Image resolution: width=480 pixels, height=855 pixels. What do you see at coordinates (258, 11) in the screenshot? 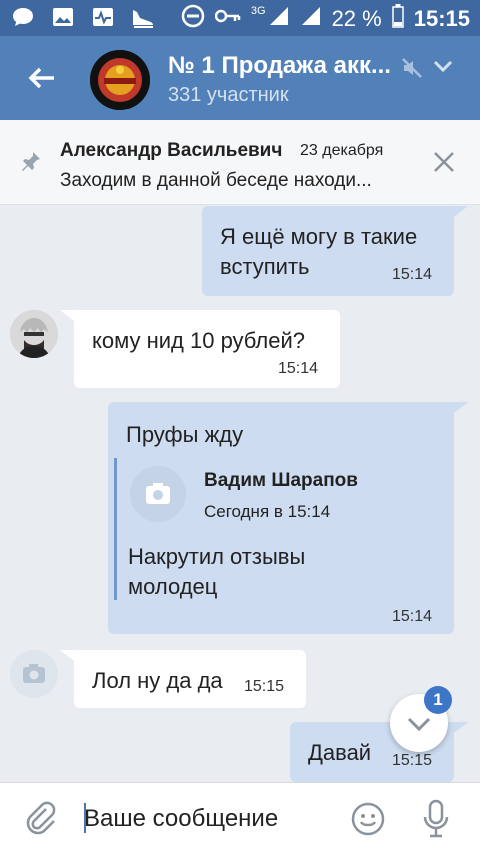
I see `network-type: 3G` at bounding box center [258, 11].